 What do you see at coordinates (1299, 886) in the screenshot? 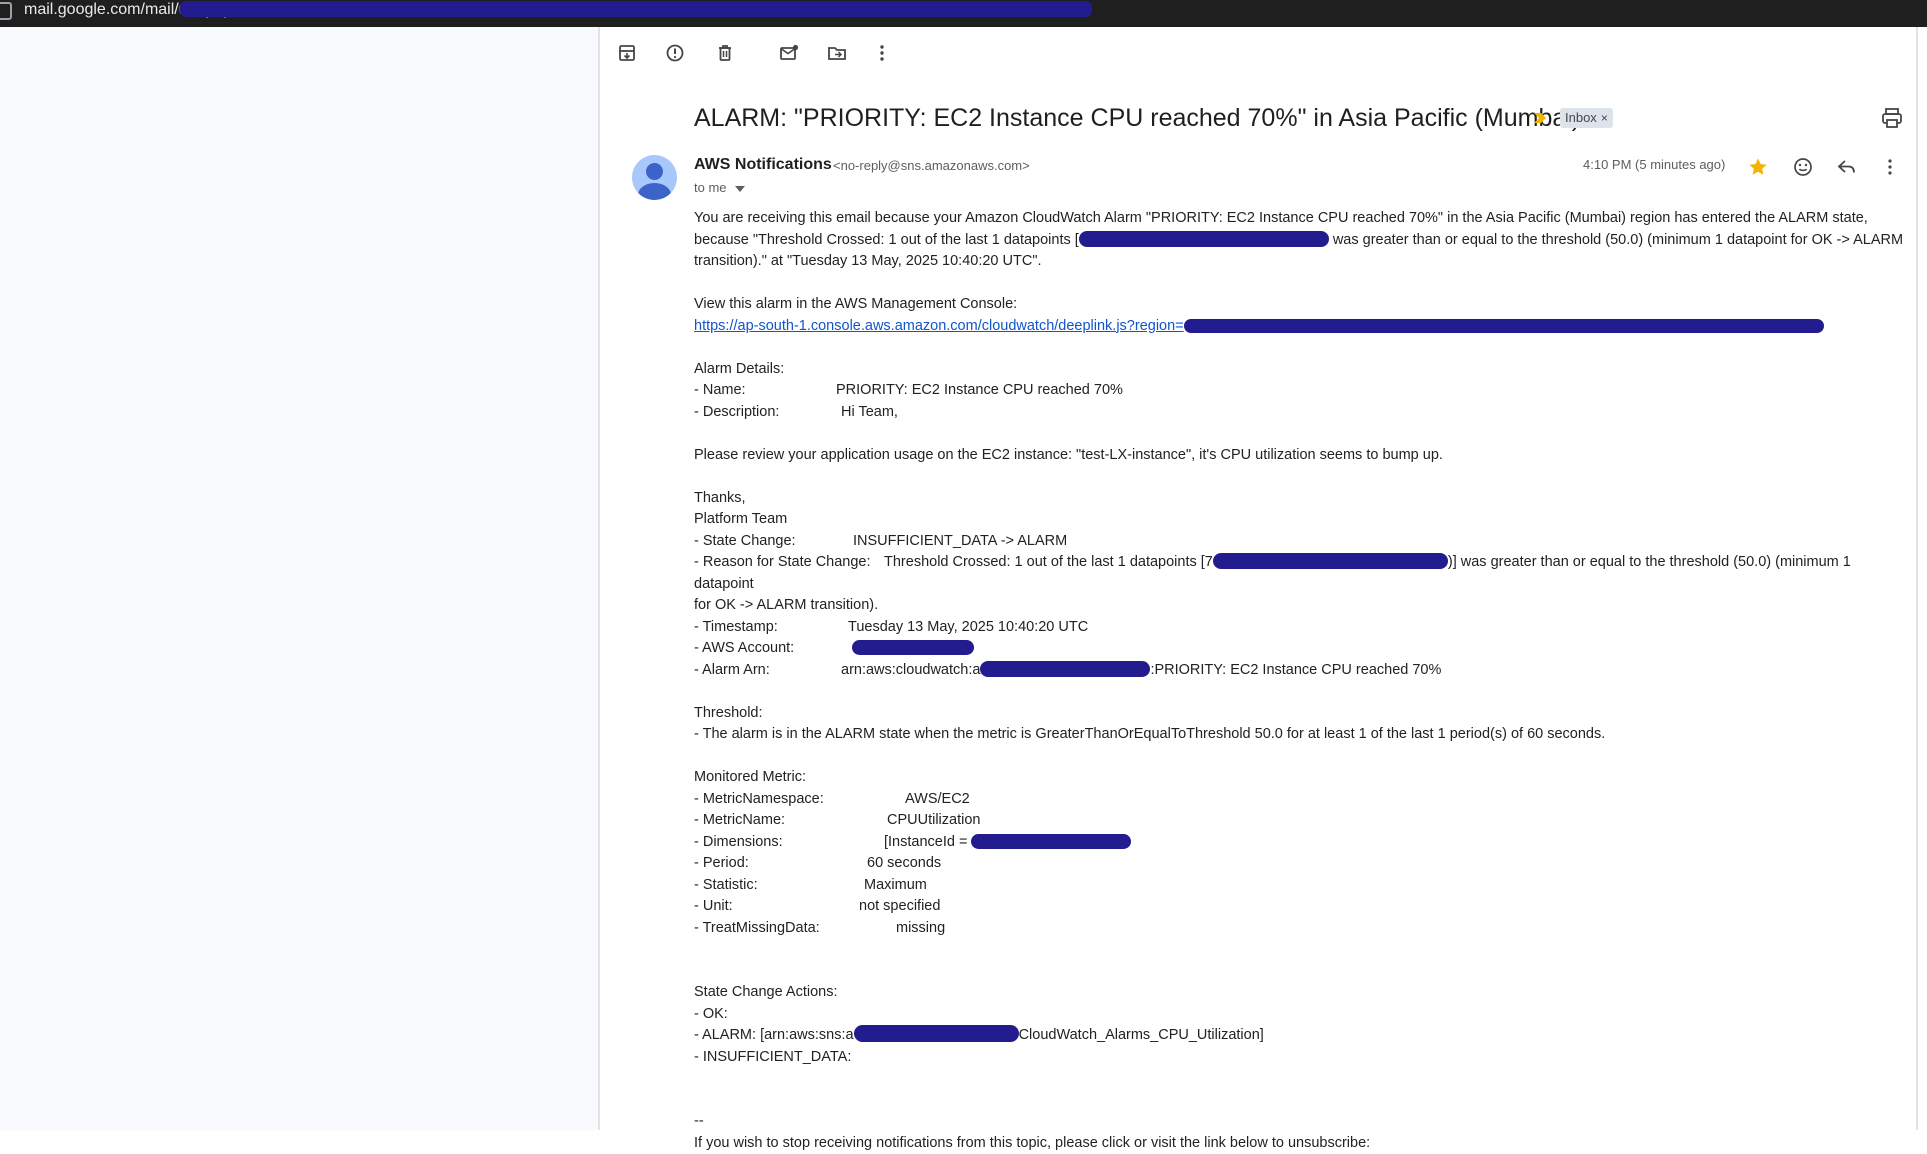
I see `body-line: - Statistic:Maximum` at bounding box center [1299, 886].